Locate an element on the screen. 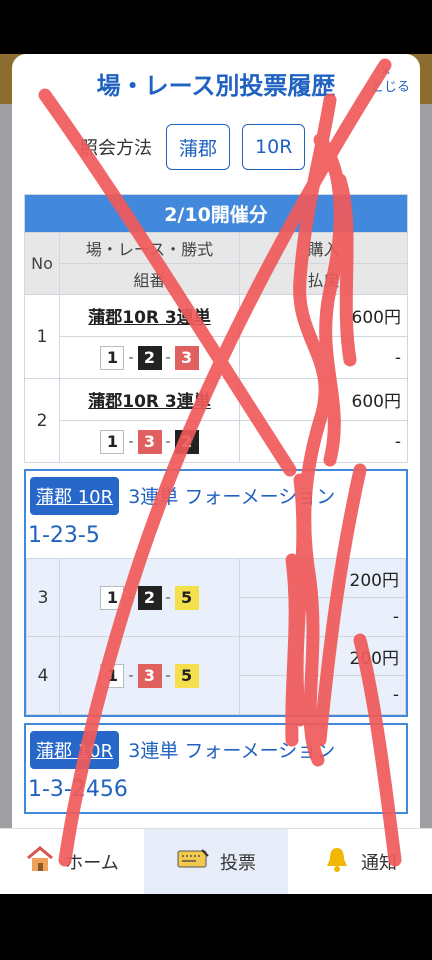 The height and width of the screenshot is (960, 432). bell-icon is located at coordinates (337, 861).